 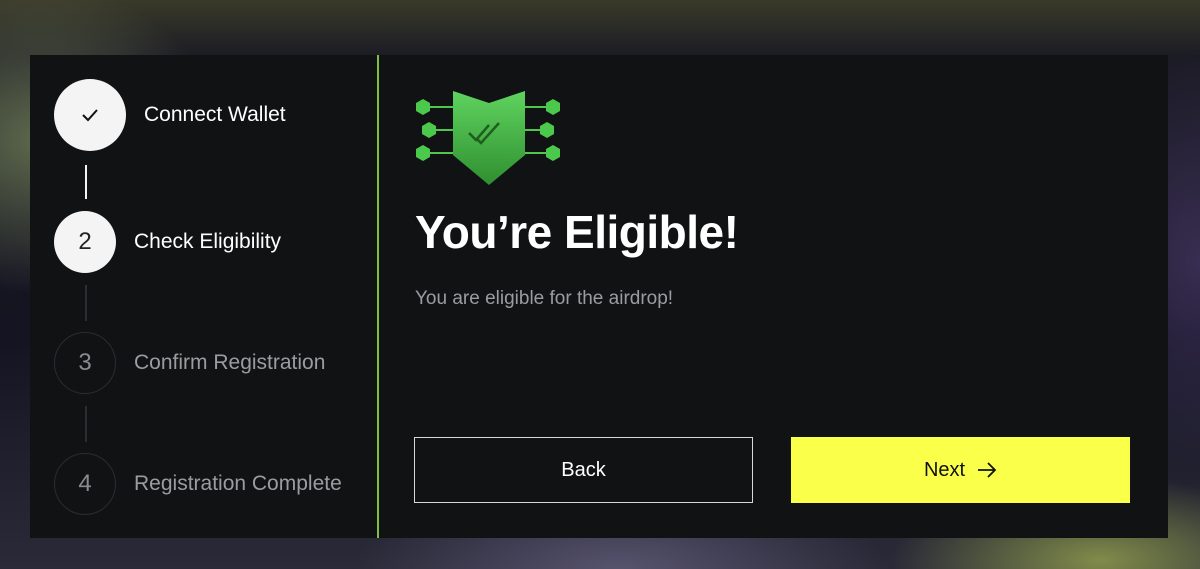 I want to click on step-1-label: Connect Wallet, so click(x=215, y=114).